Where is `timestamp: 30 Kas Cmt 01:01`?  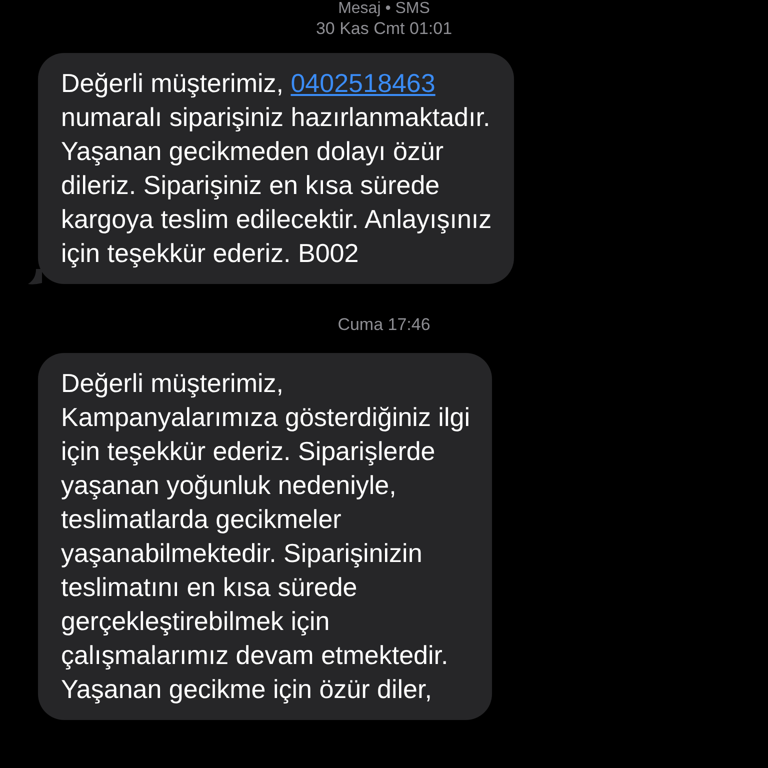
timestamp: 30 Kas Cmt 01:01 is located at coordinates (384, 29).